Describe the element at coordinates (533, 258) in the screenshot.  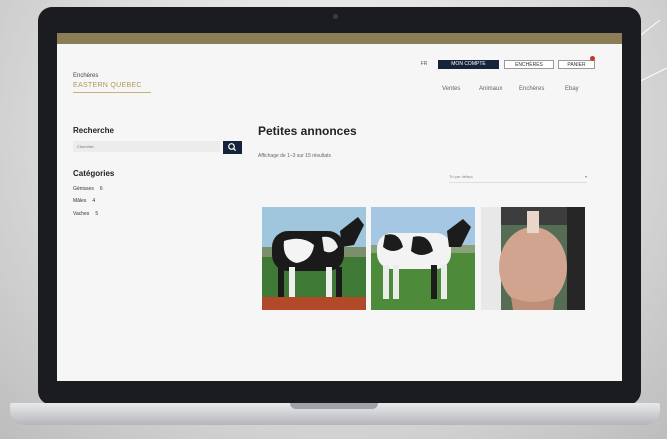
I see `listing-photo-cow-udder` at that location.